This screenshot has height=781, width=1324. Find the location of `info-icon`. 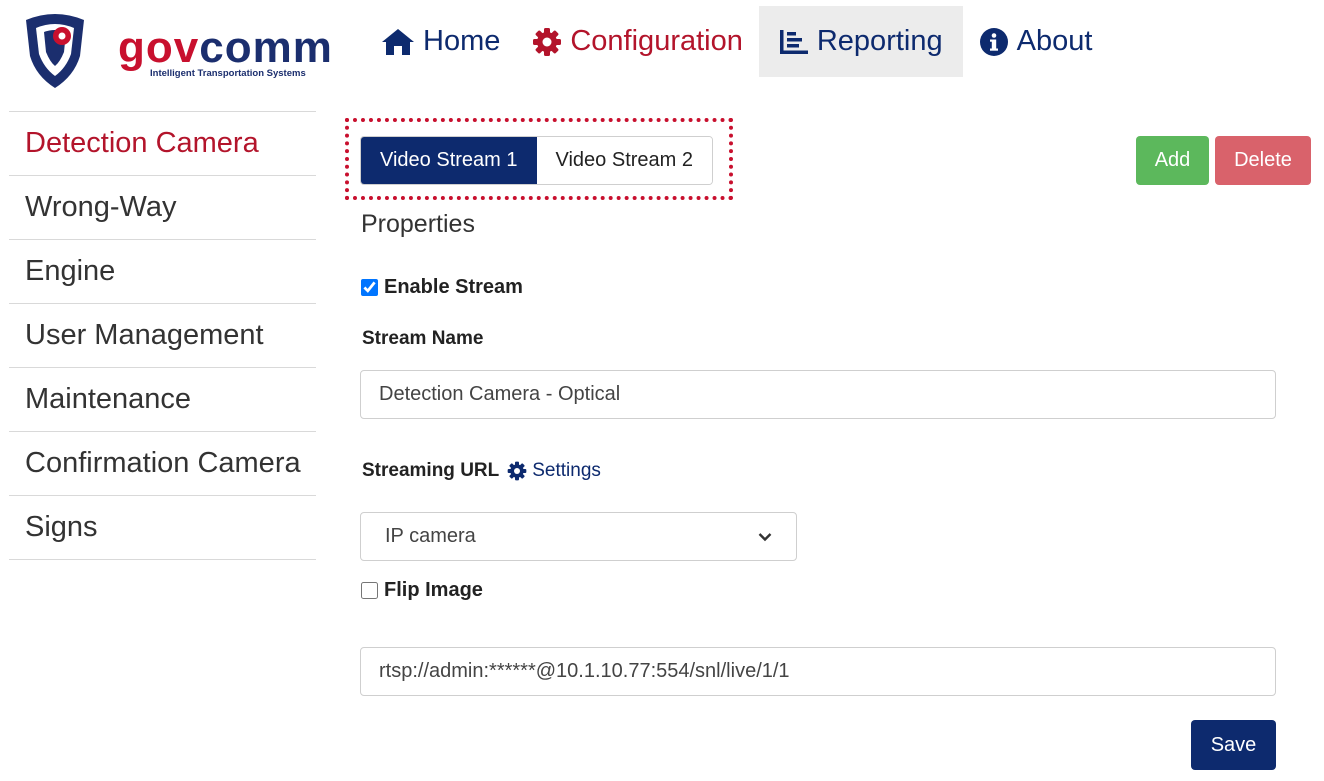

info-icon is located at coordinates (994, 42).